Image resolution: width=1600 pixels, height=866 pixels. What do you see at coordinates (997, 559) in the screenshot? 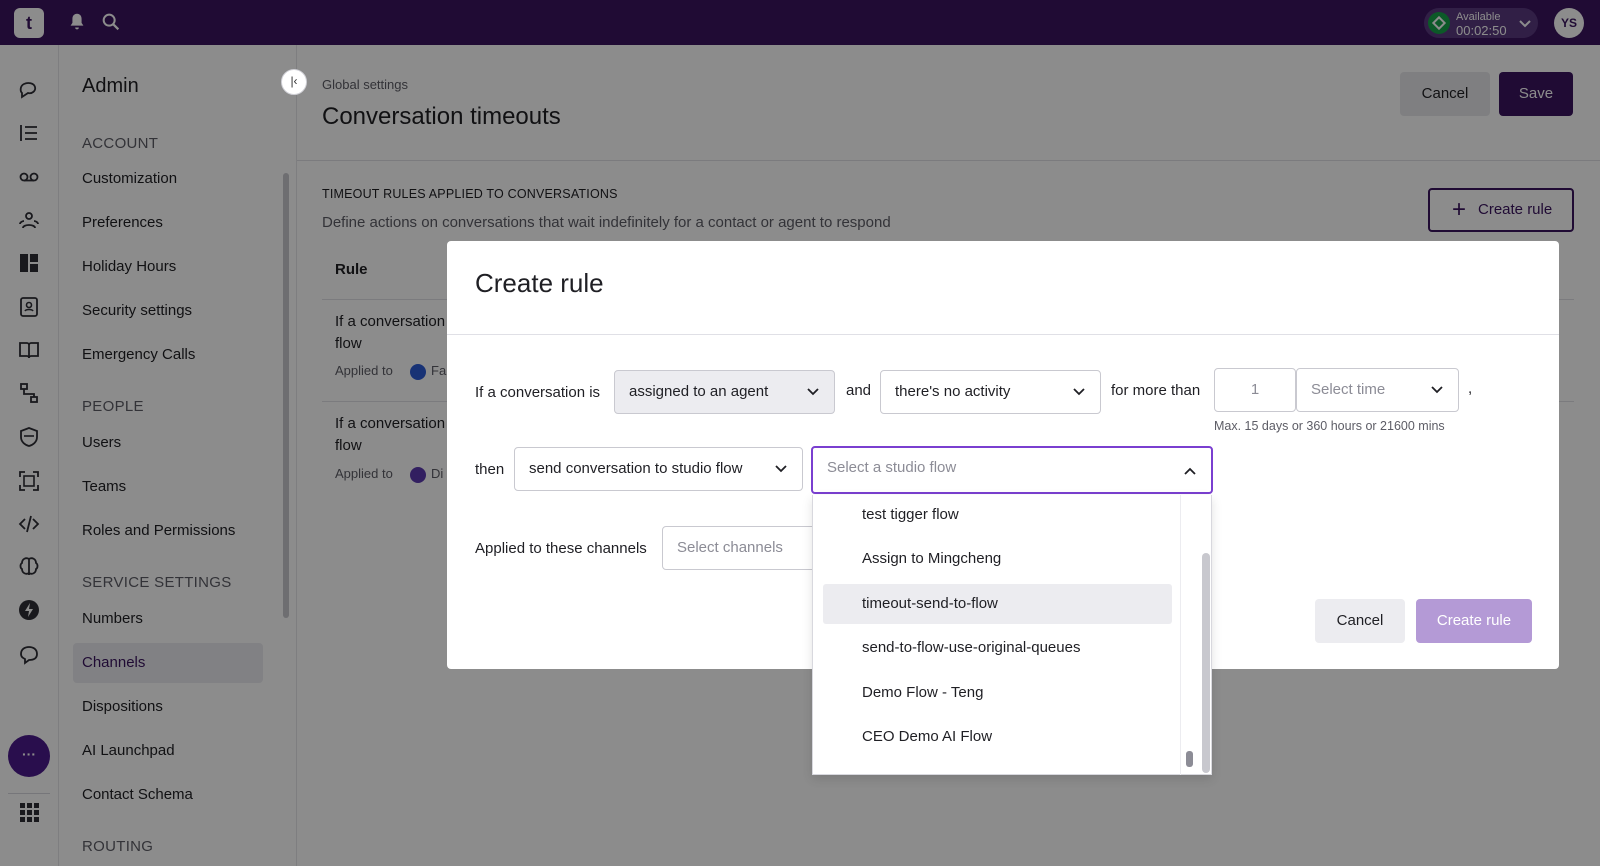
I see `flow-option: Assign to Mingcheng` at bounding box center [997, 559].